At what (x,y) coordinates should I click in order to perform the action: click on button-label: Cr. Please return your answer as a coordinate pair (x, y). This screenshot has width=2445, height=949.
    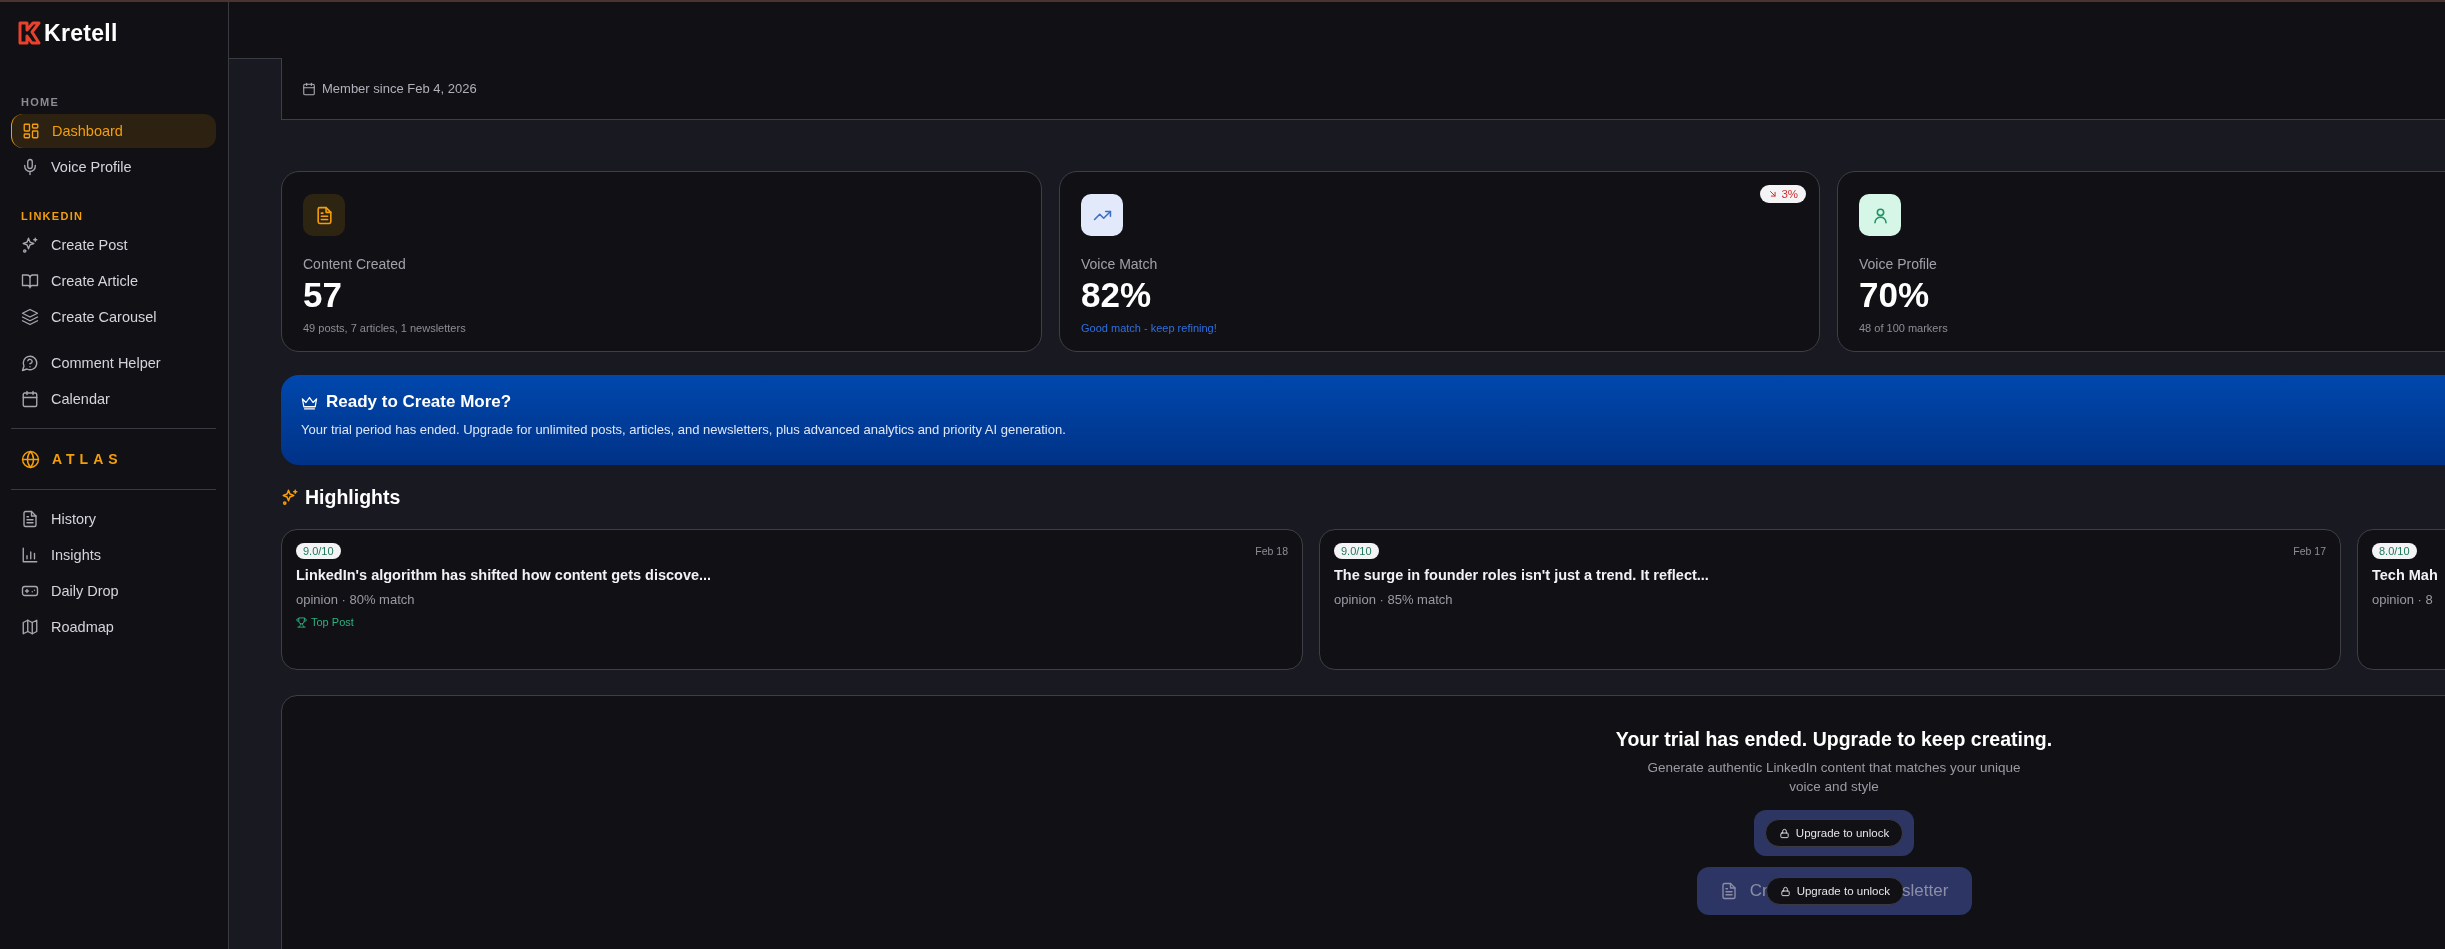
    Looking at the image, I should click on (1758, 891).